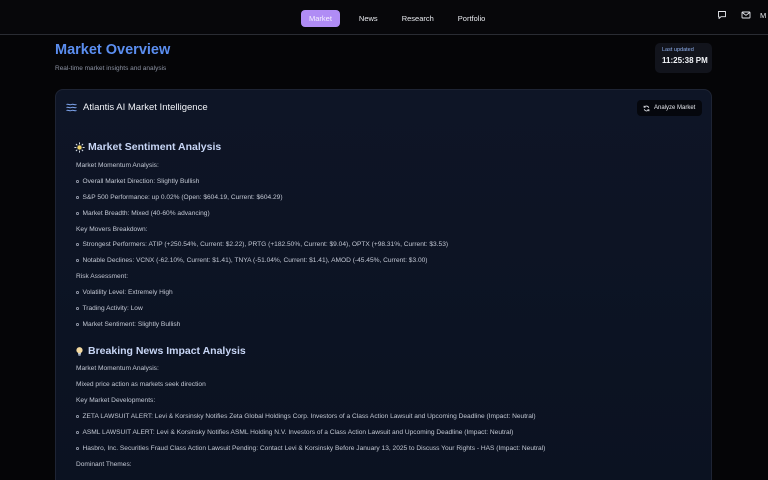 The height and width of the screenshot is (480, 768). What do you see at coordinates (320, 18) in the screenshot?
I see `nav-market: Market` at bounding box center [320, 18].